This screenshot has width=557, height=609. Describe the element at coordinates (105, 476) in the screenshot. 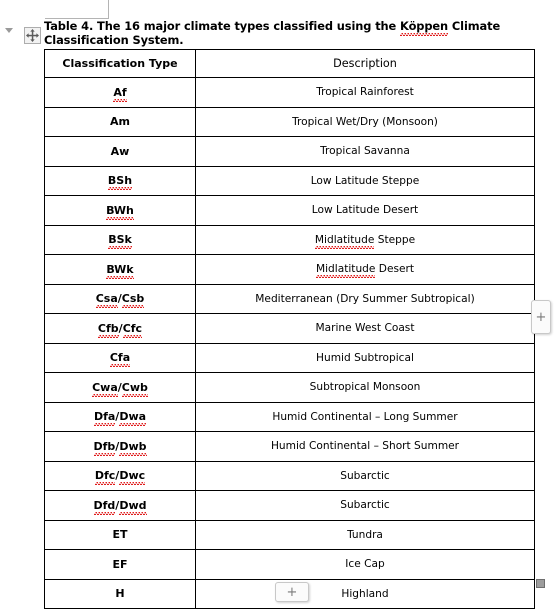

I see `misspelled-code-token: Dfc` at that location.